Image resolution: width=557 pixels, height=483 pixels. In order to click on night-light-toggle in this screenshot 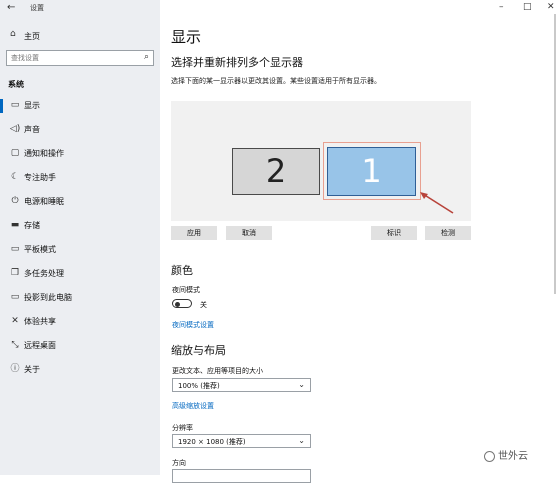, I will do `click(182, 303)`.